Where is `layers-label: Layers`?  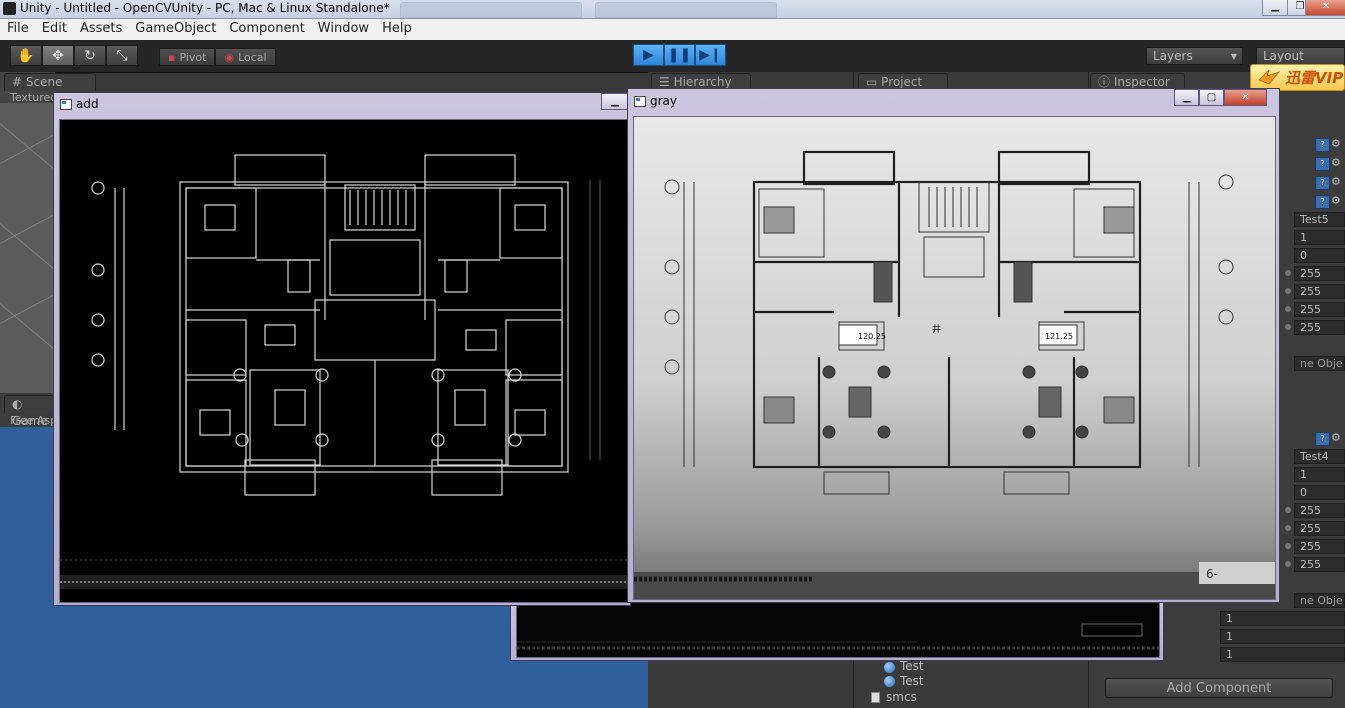
layers-label: Layers is located at coordinates (1173, 56).